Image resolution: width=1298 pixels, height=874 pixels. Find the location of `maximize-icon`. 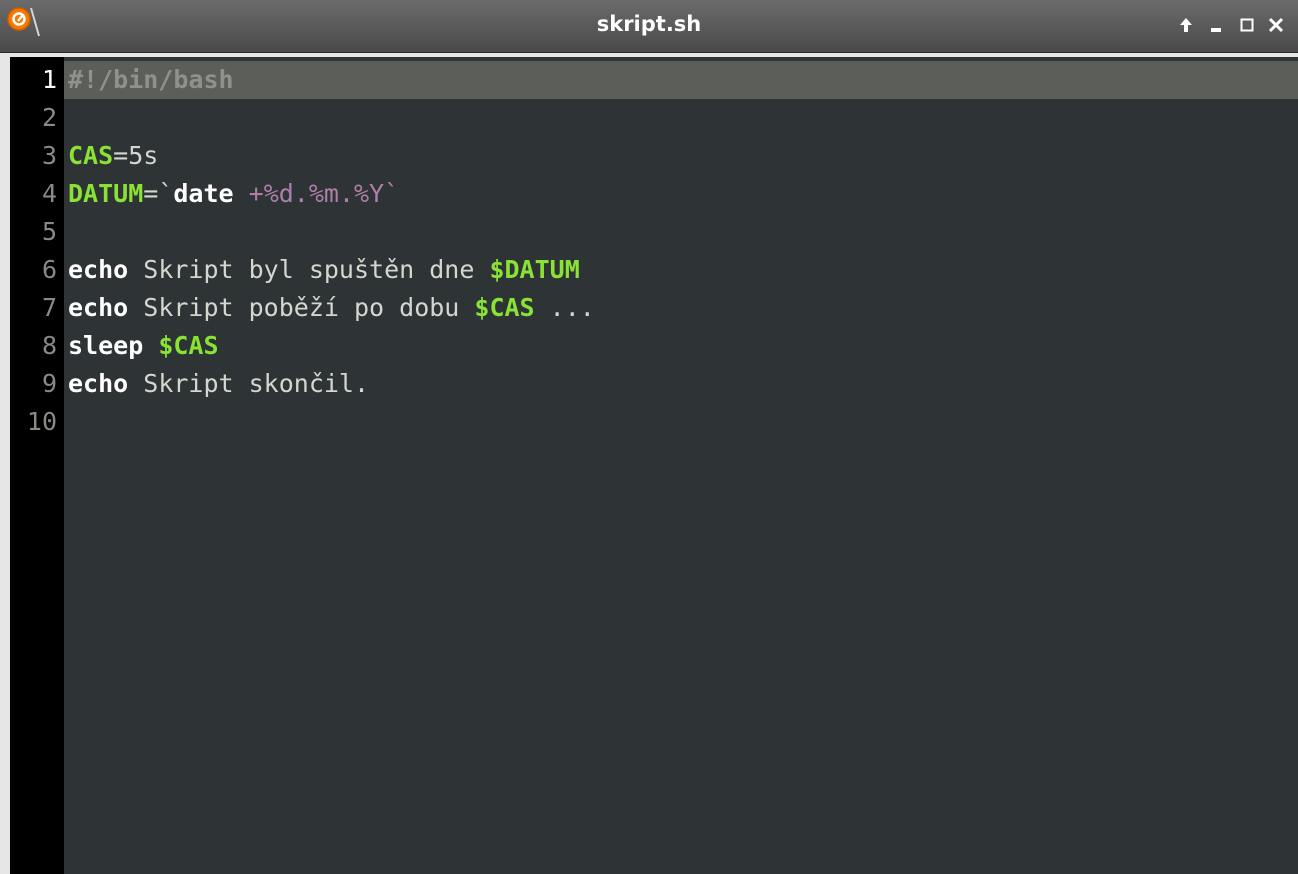

maximize-icon is located at coordinates (1247, 25).